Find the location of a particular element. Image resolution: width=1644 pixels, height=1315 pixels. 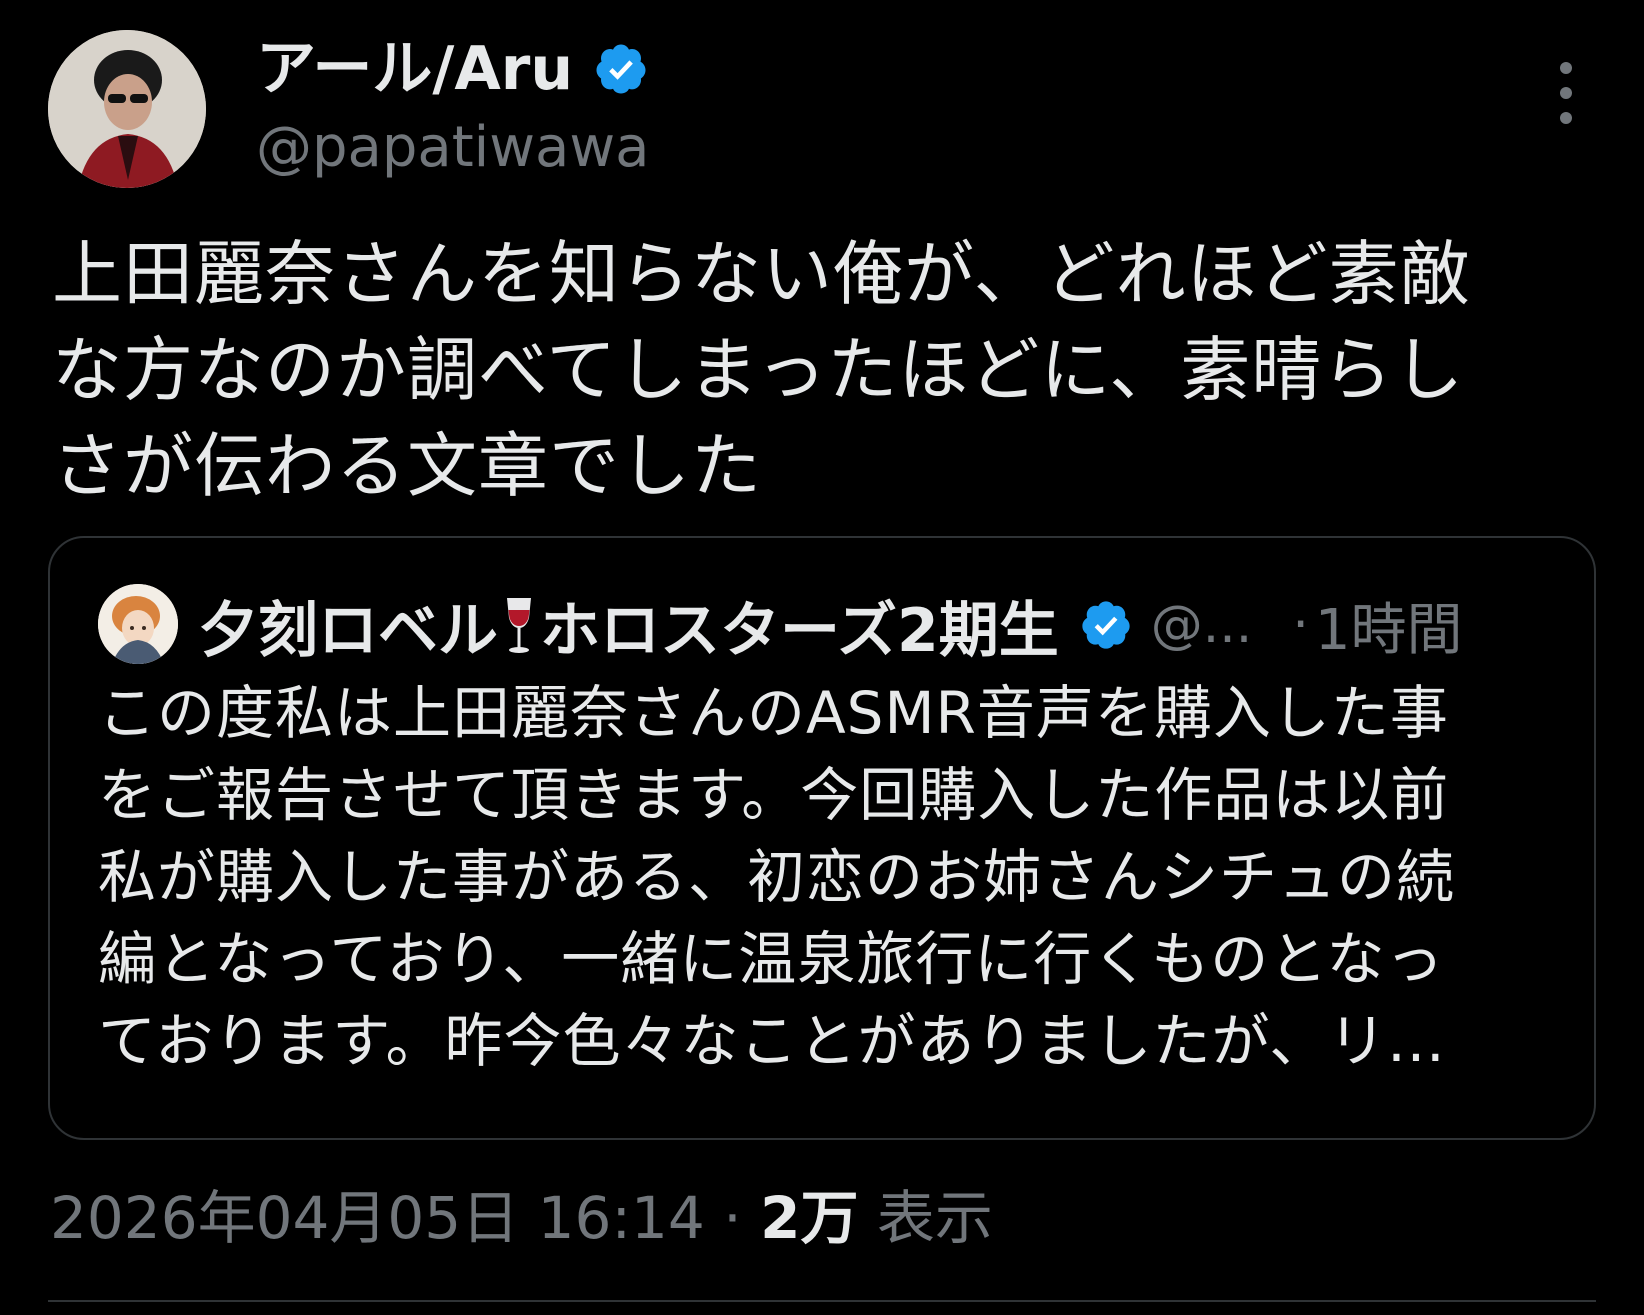

quoted-tweet-header: 夕刻ロベル ホロスターズ2期生 @... · 1時間 is located at coordinates (893, 625).